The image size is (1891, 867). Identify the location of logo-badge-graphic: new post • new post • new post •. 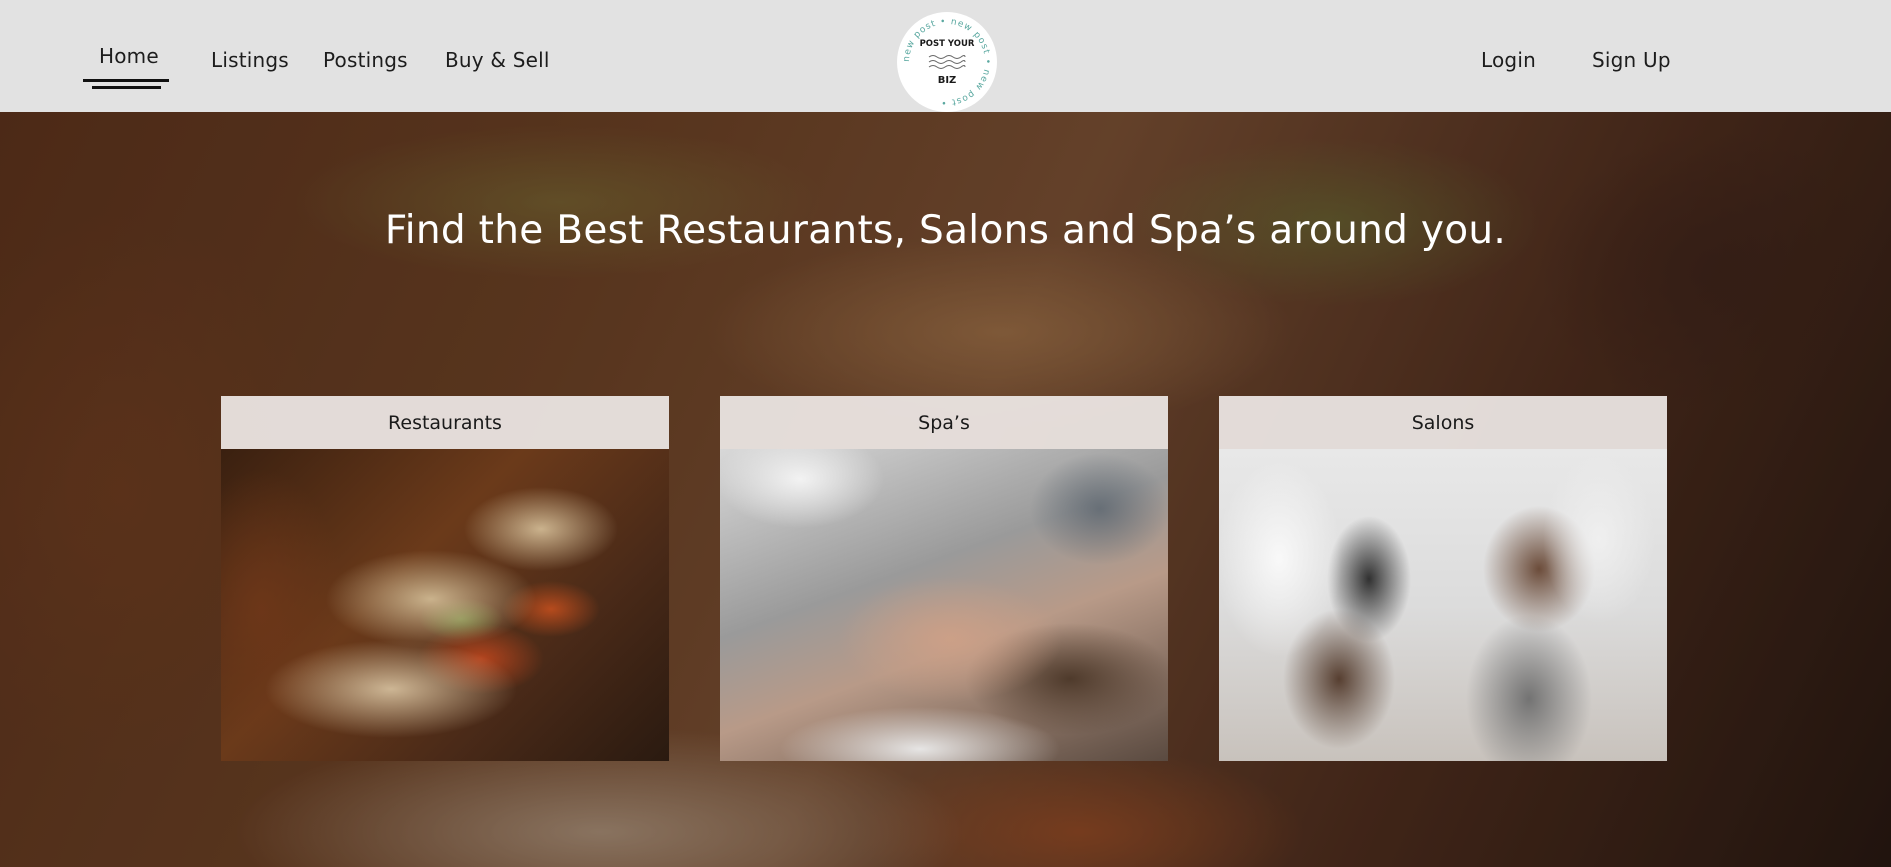
(947, 62).